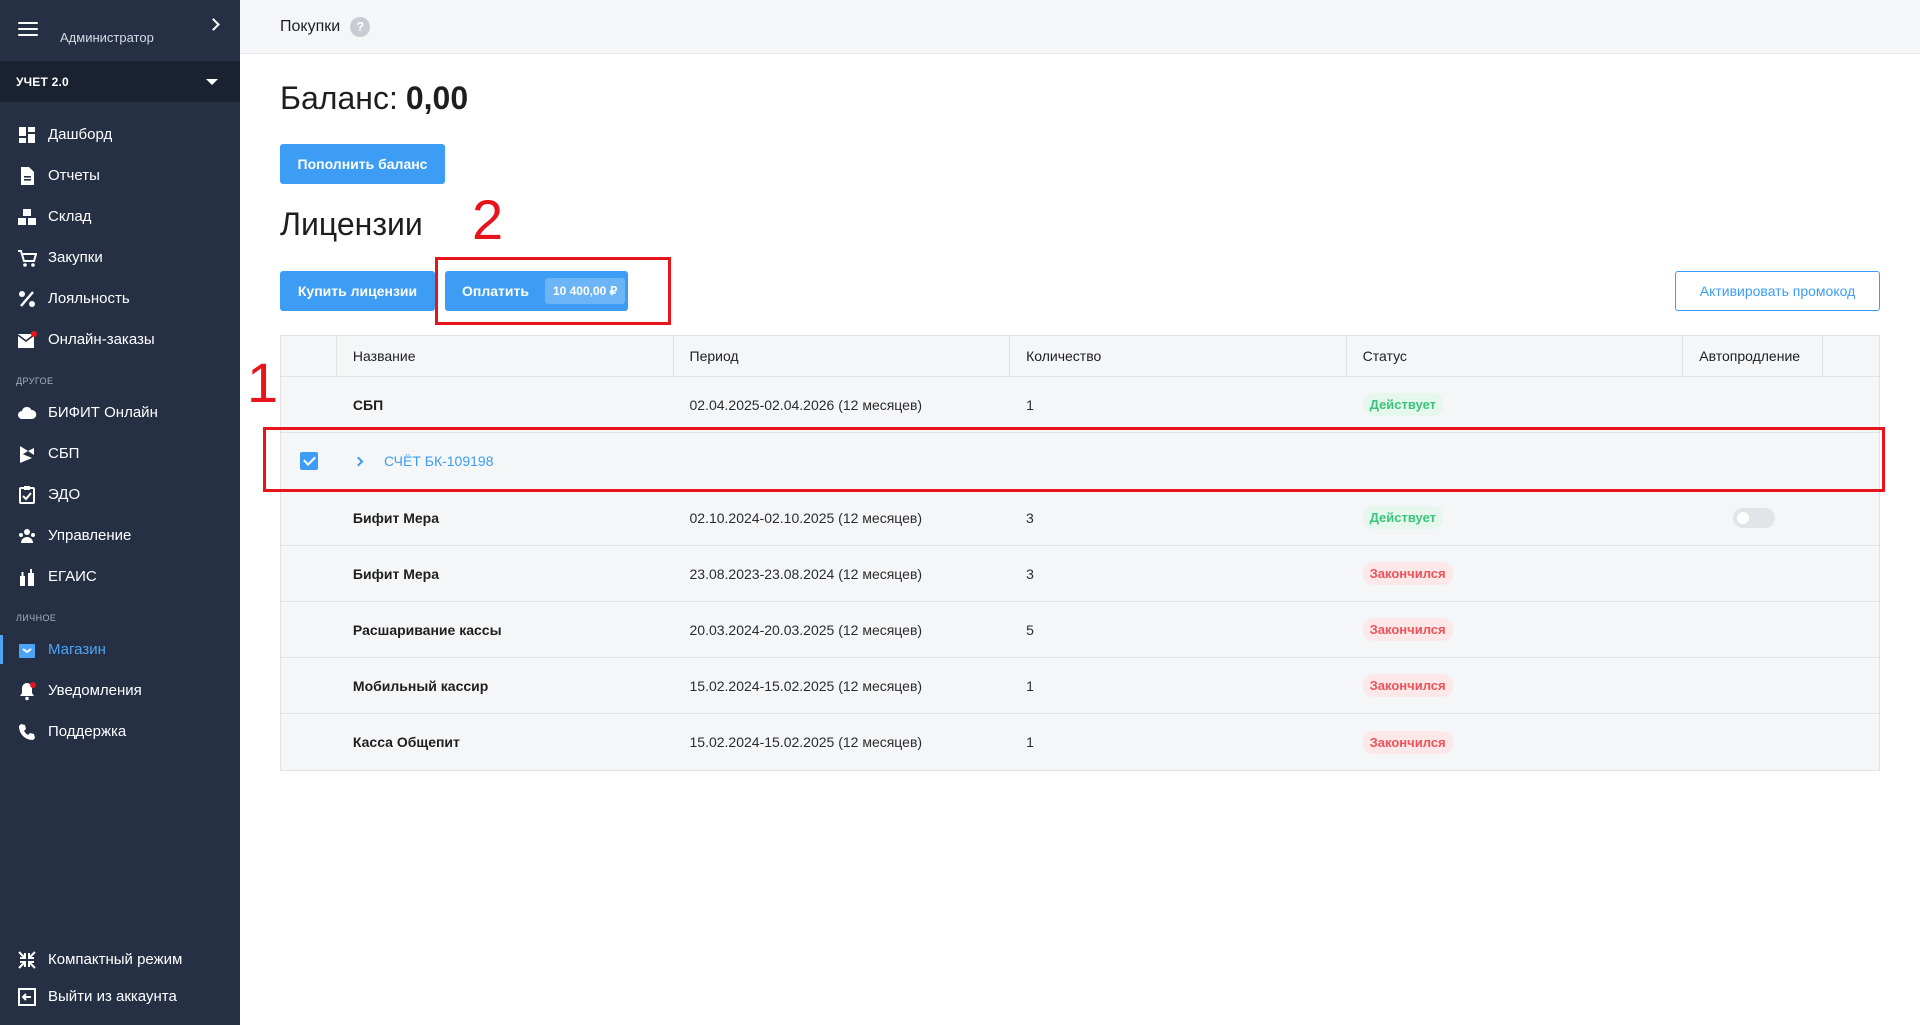 This screenshot has height=1025, width=1920. I want to click on logout-icon, so click(27, 997).